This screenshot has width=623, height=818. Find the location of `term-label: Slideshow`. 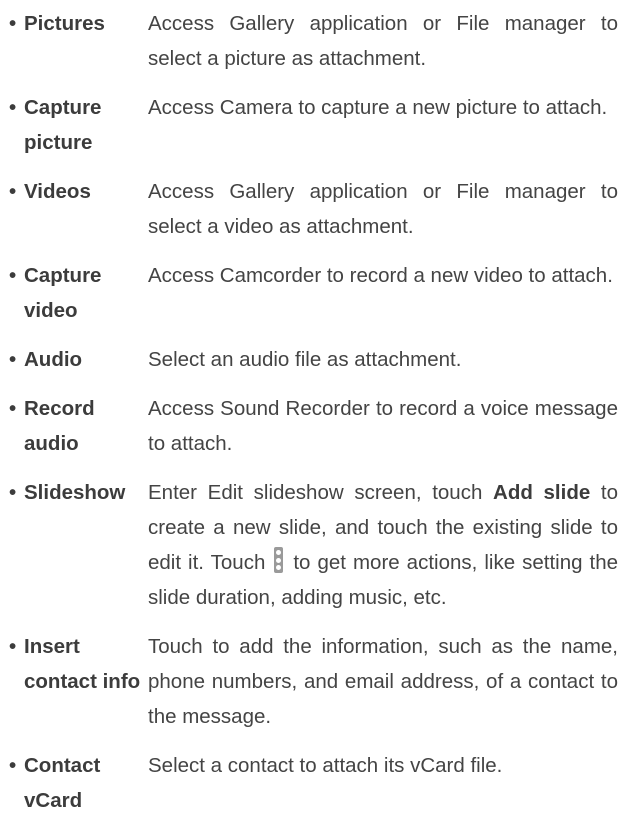

term-label: Slideshow is located at coordinates (75, 492).